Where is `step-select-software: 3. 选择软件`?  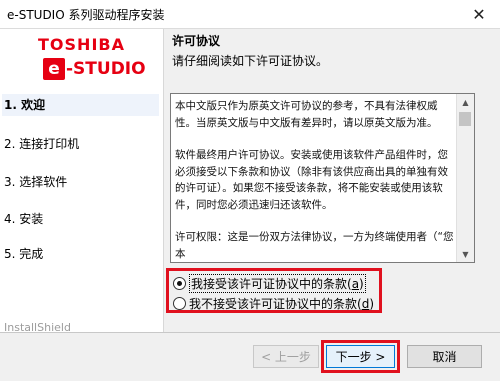
step-select-software: 3. 选择软件 is located at coordinates (36, 182).